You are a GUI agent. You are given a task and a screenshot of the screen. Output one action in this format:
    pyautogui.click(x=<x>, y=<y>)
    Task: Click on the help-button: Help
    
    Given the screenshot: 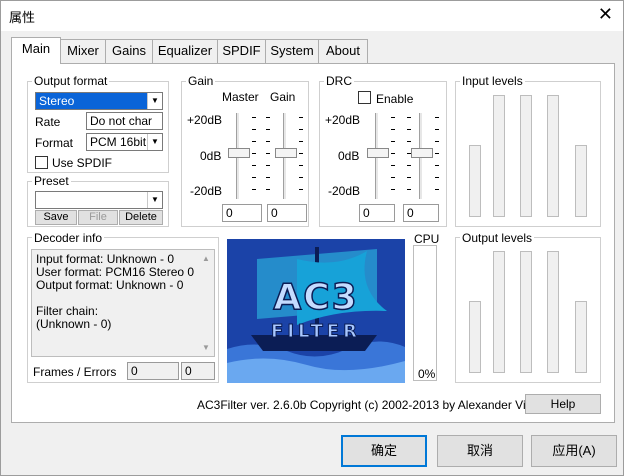 What is the action you would take?
    pyautogui.click(x=563, y=404)
    